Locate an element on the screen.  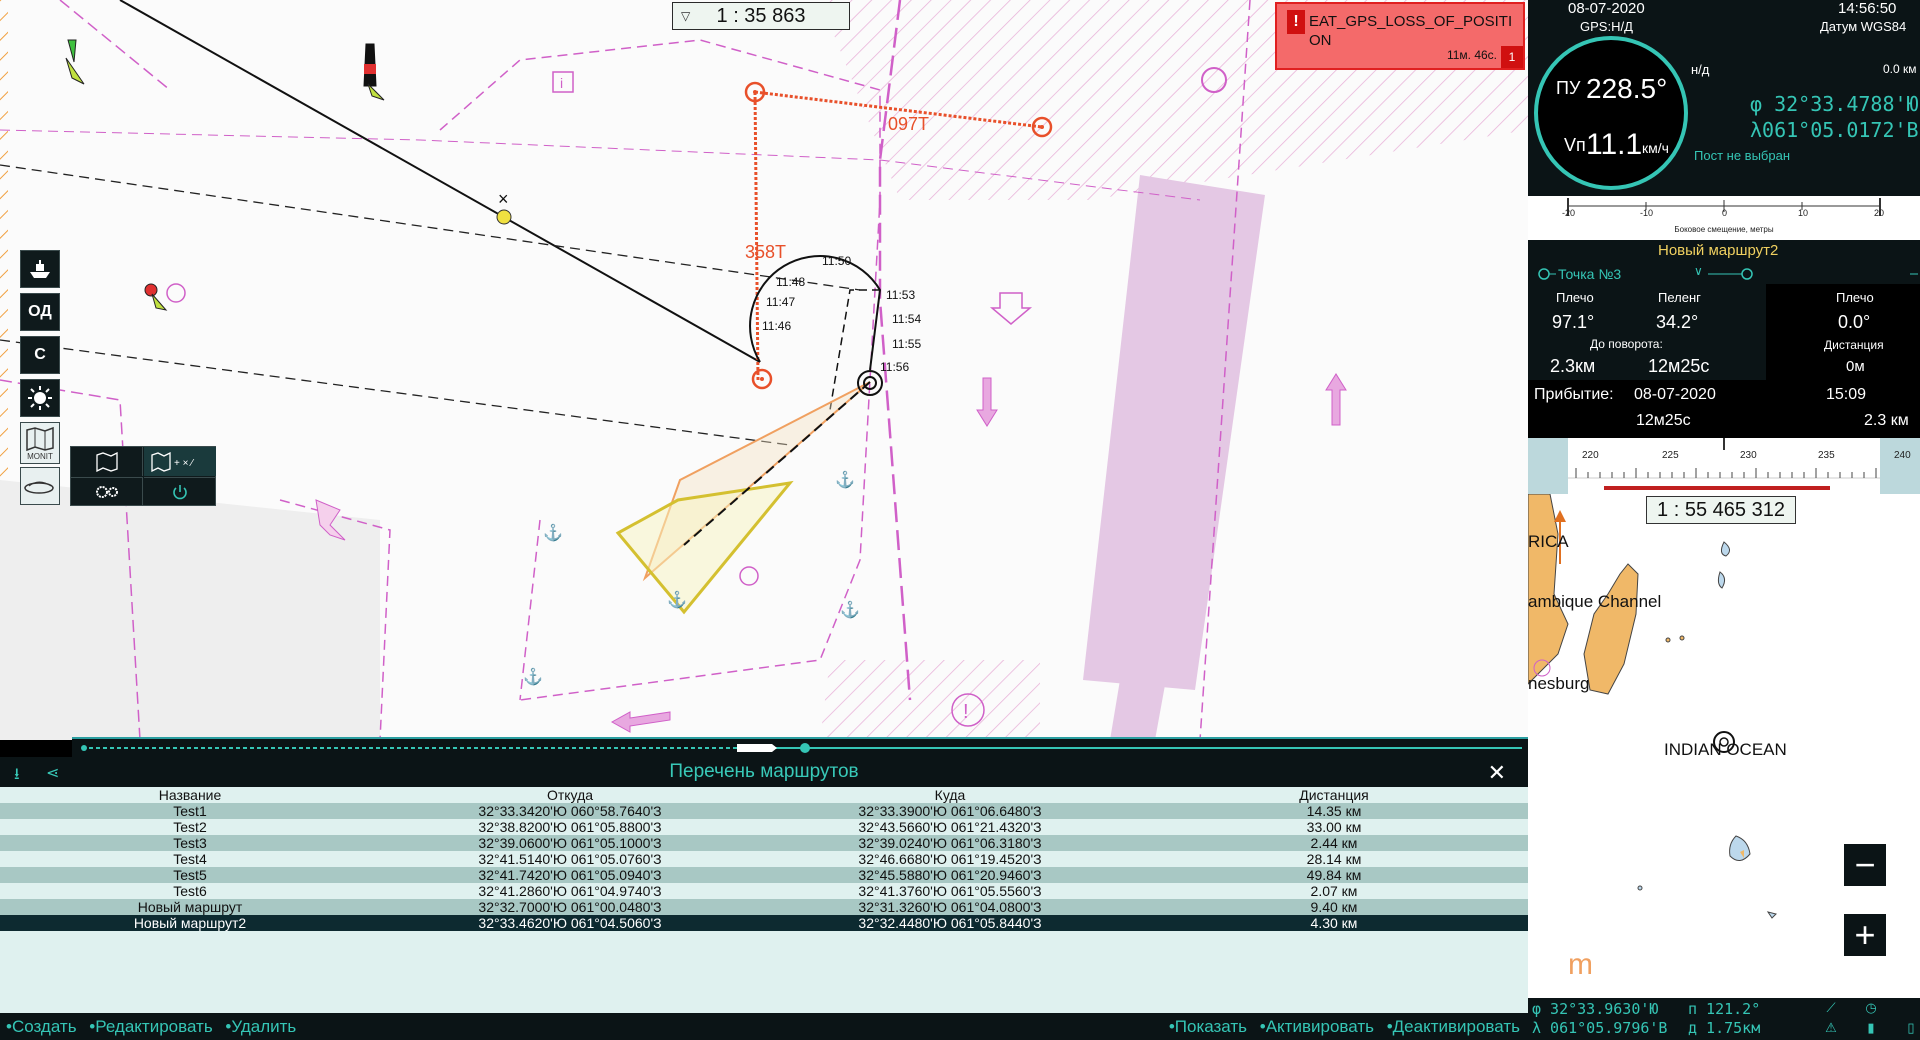
route-to: 32°39.0240'Ю 061°06.3180'З is located at coordinates (950, 843).